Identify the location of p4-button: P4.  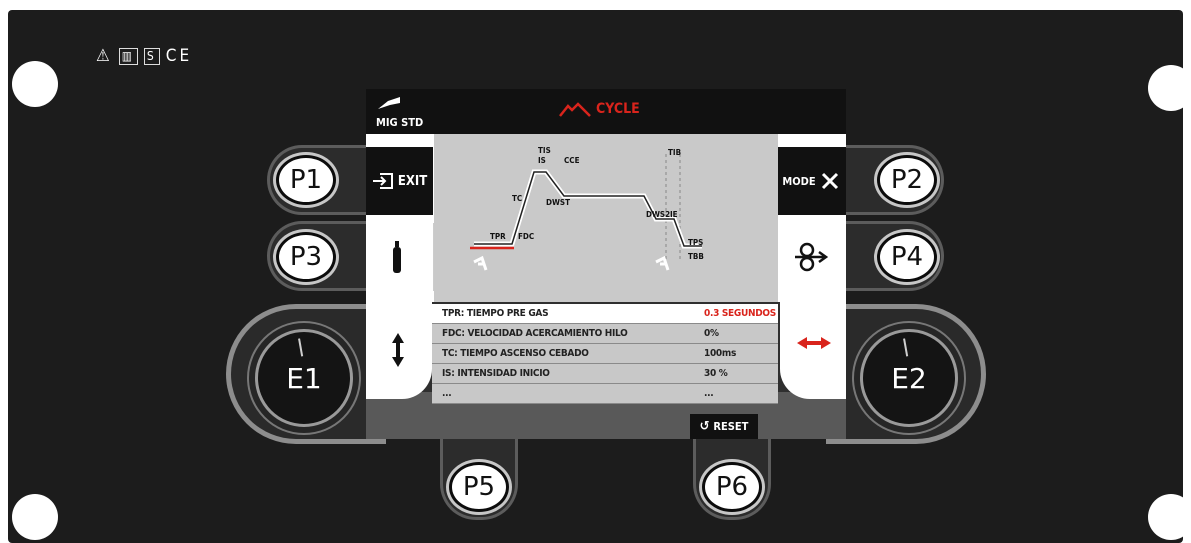
(907, 257).